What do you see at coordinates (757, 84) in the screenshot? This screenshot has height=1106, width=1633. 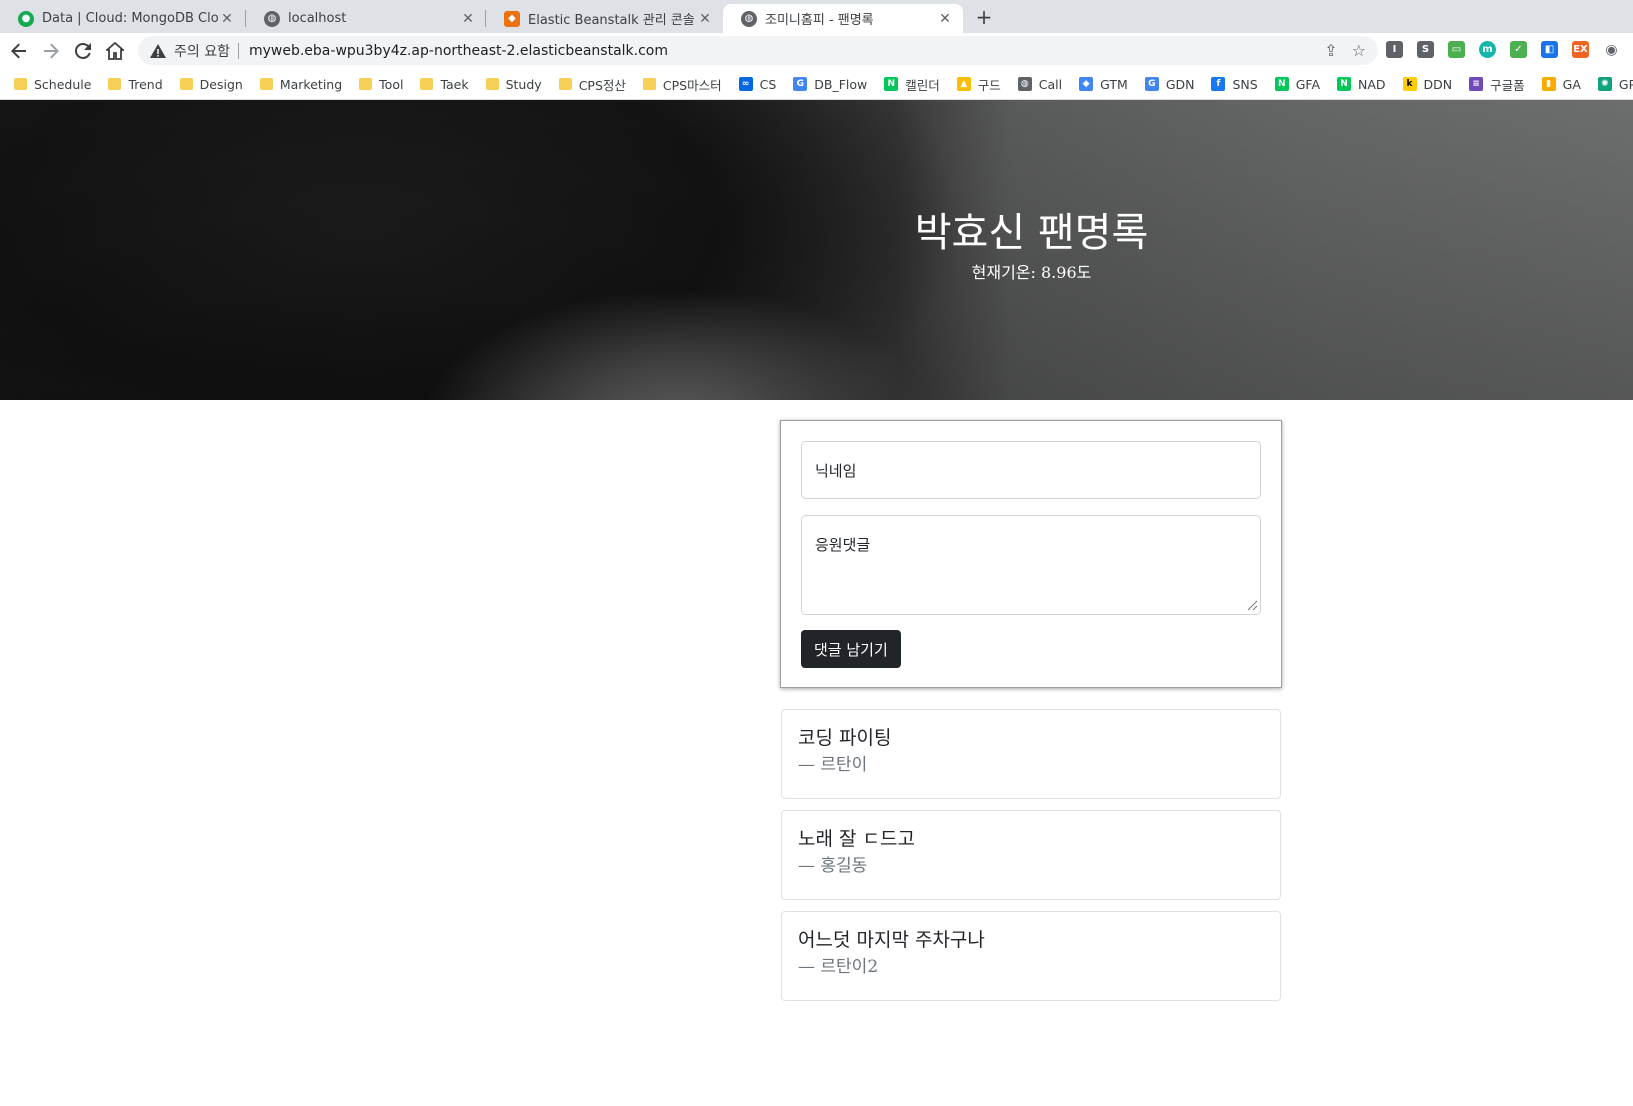 I see `bookmark-item: ∞ CS` at bounding box center [757, 84].